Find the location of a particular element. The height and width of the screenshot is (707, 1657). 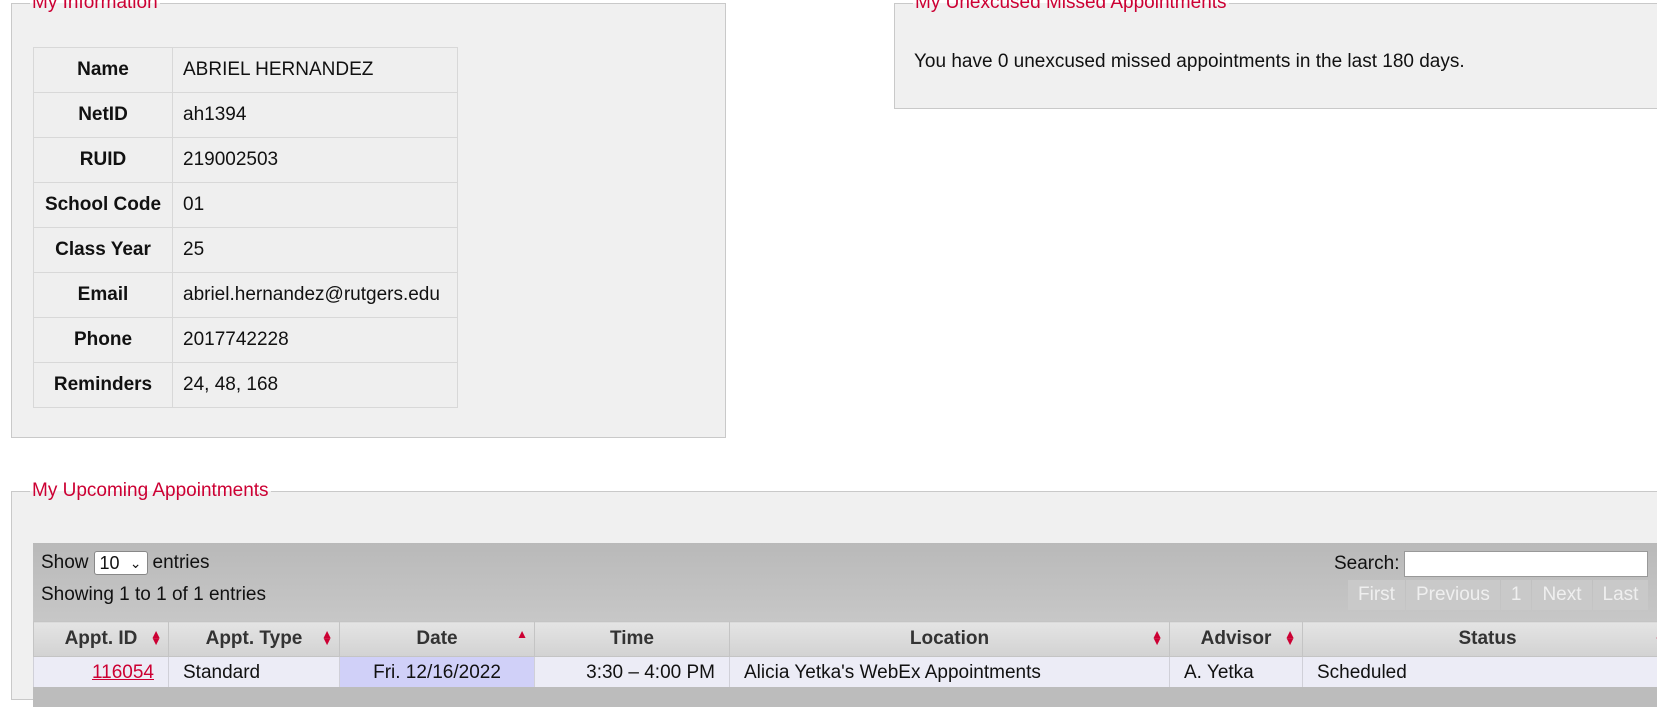

pagination: First Previous 1 Next Last is located at coordinates (1498, 595).